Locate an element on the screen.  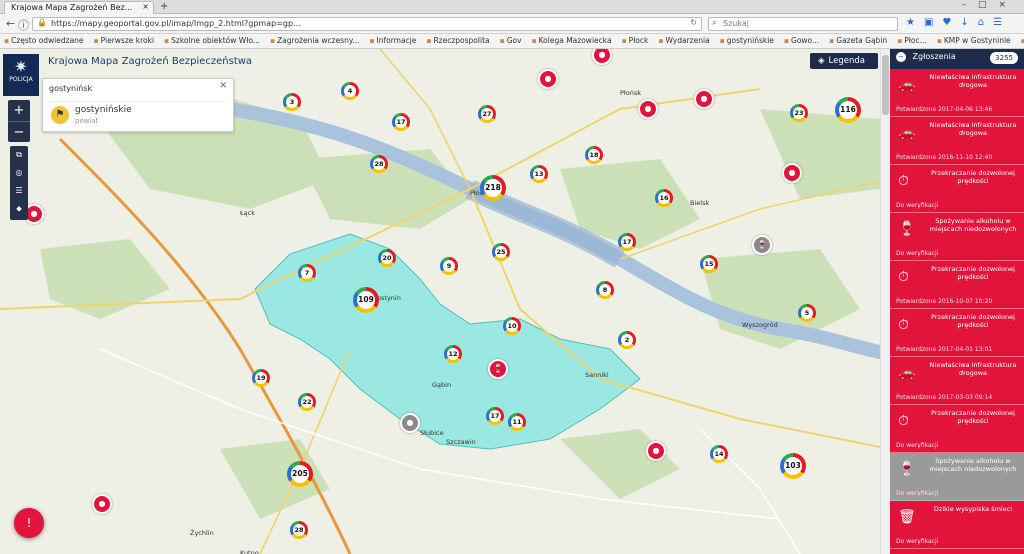
filter-icon: ☰ is located at coordinates (19, 191).